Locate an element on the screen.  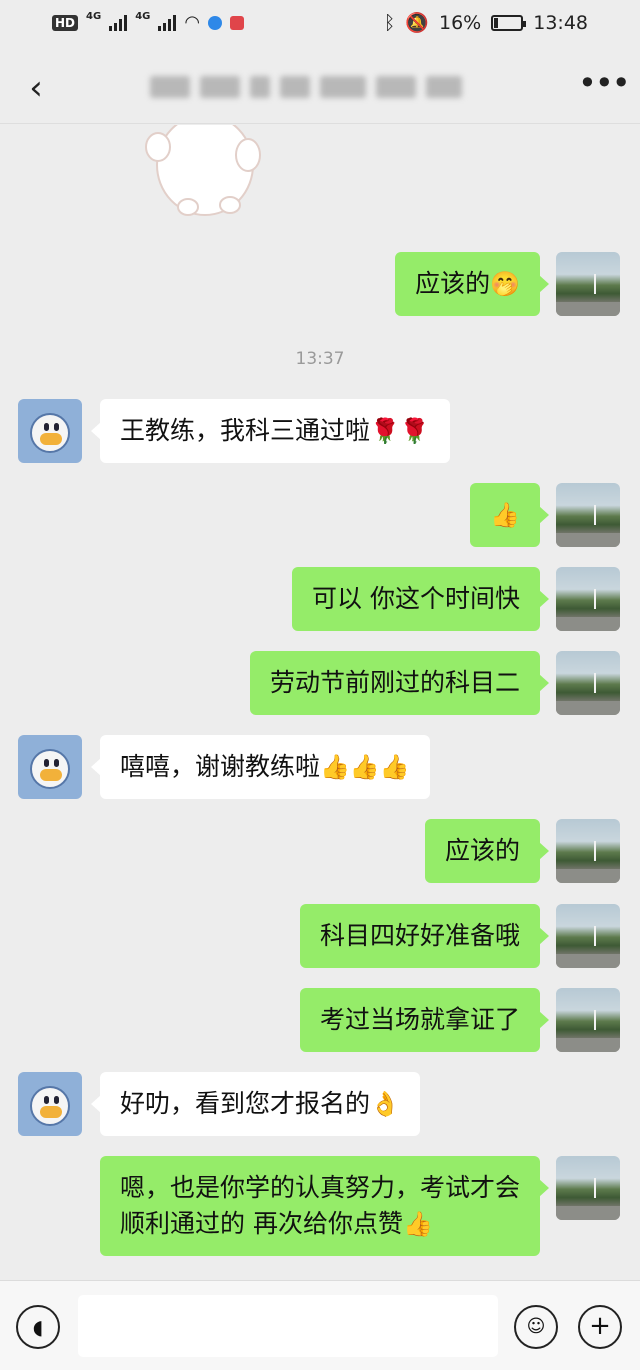
message-bubble: 科目四好好准备哦 is located at coordinates (424, 936).